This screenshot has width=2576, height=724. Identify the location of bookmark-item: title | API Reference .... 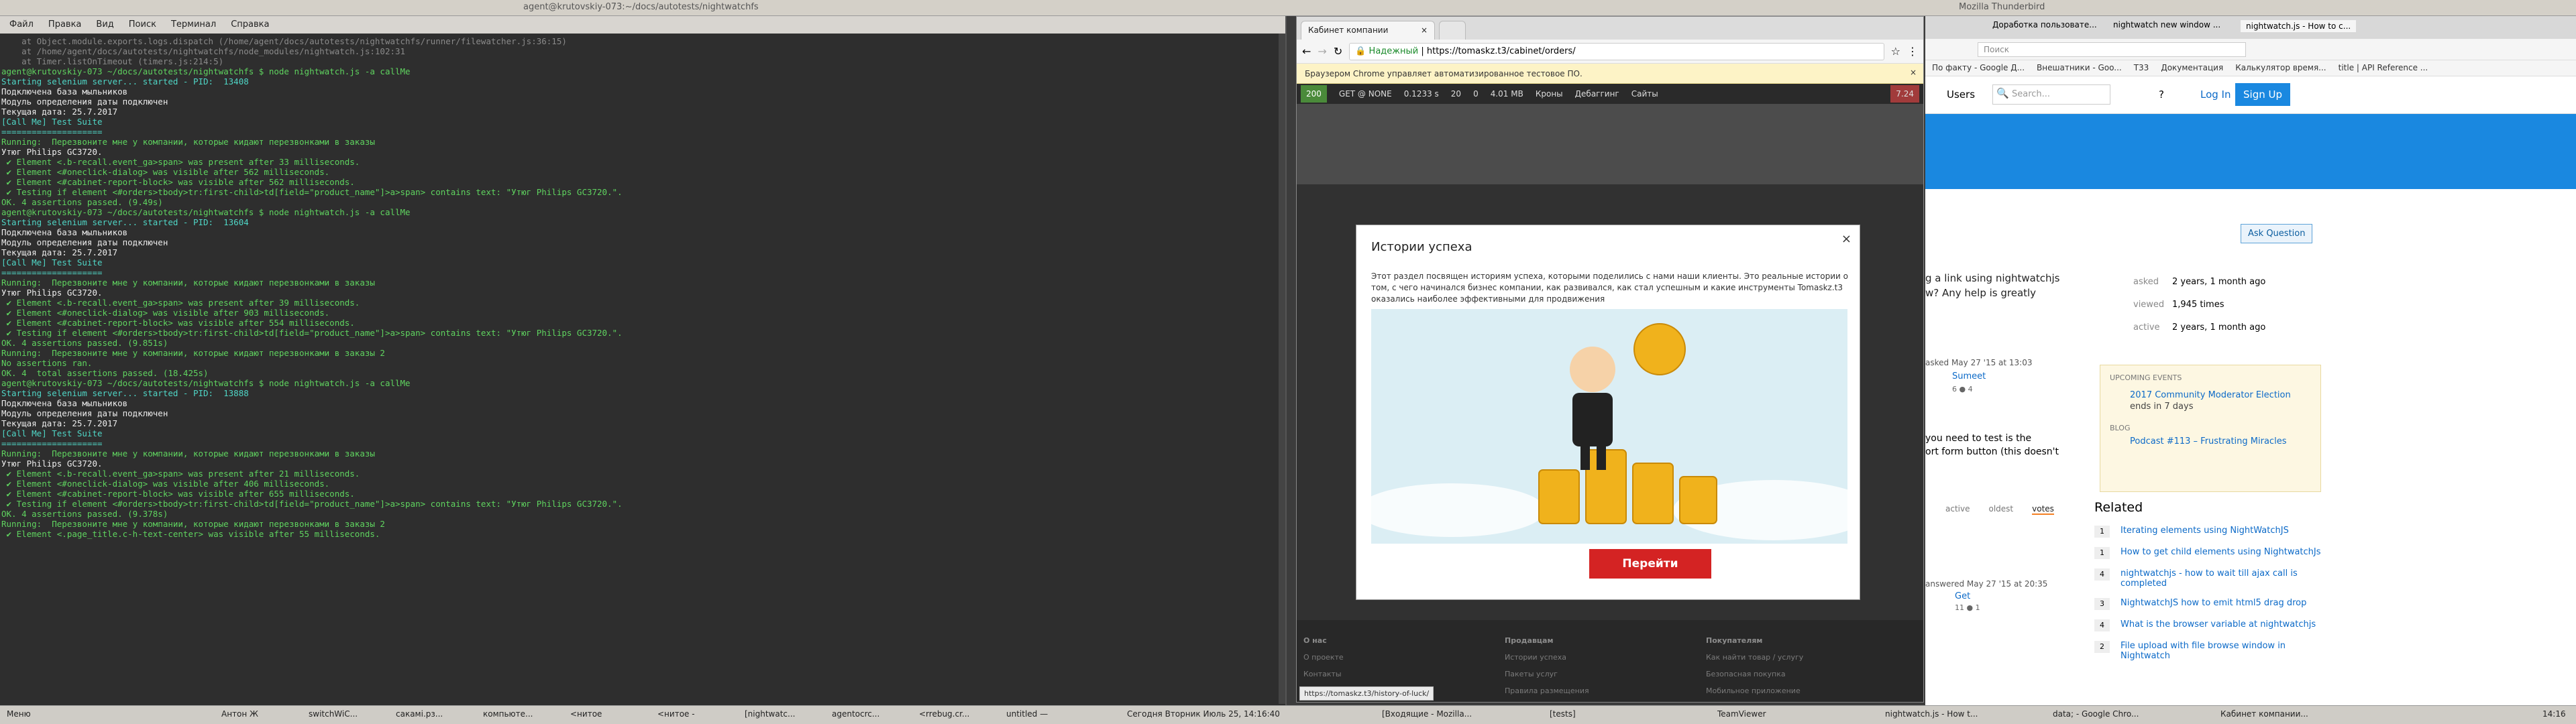
(2383, 68).